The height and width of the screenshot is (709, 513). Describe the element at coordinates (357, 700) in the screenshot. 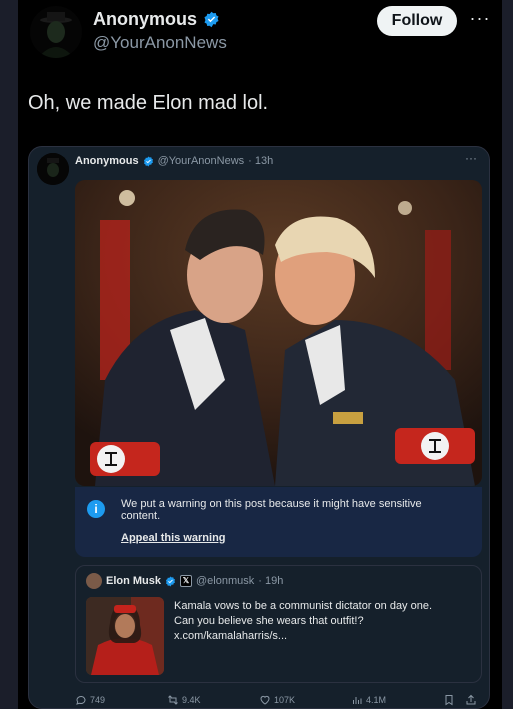

I see `views-icon` at that location.